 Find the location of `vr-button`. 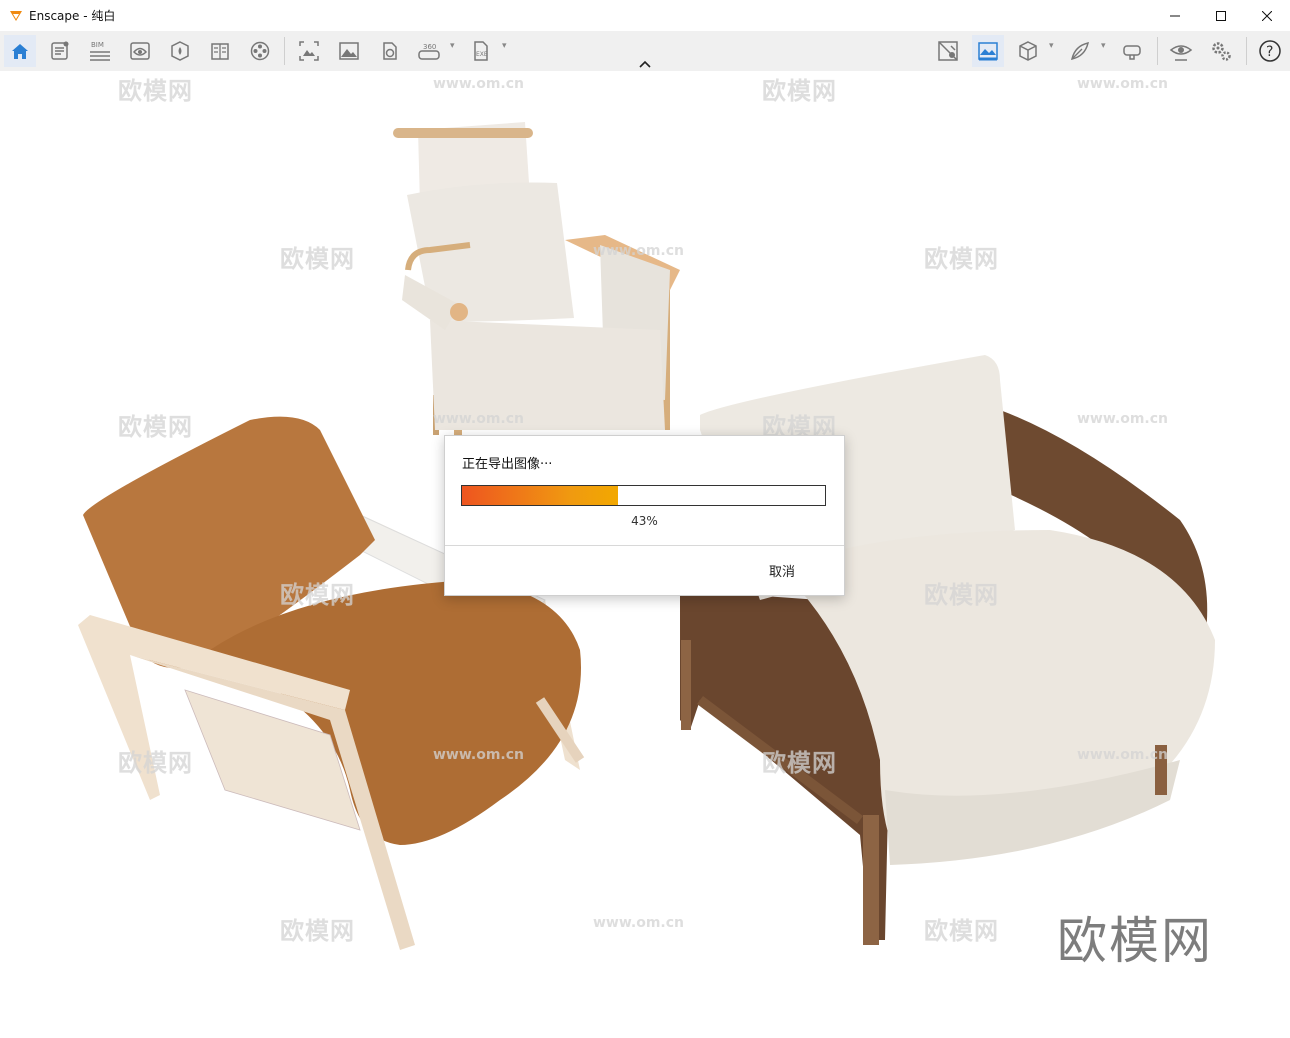

vr-button is located at coordinates (1132, 51).